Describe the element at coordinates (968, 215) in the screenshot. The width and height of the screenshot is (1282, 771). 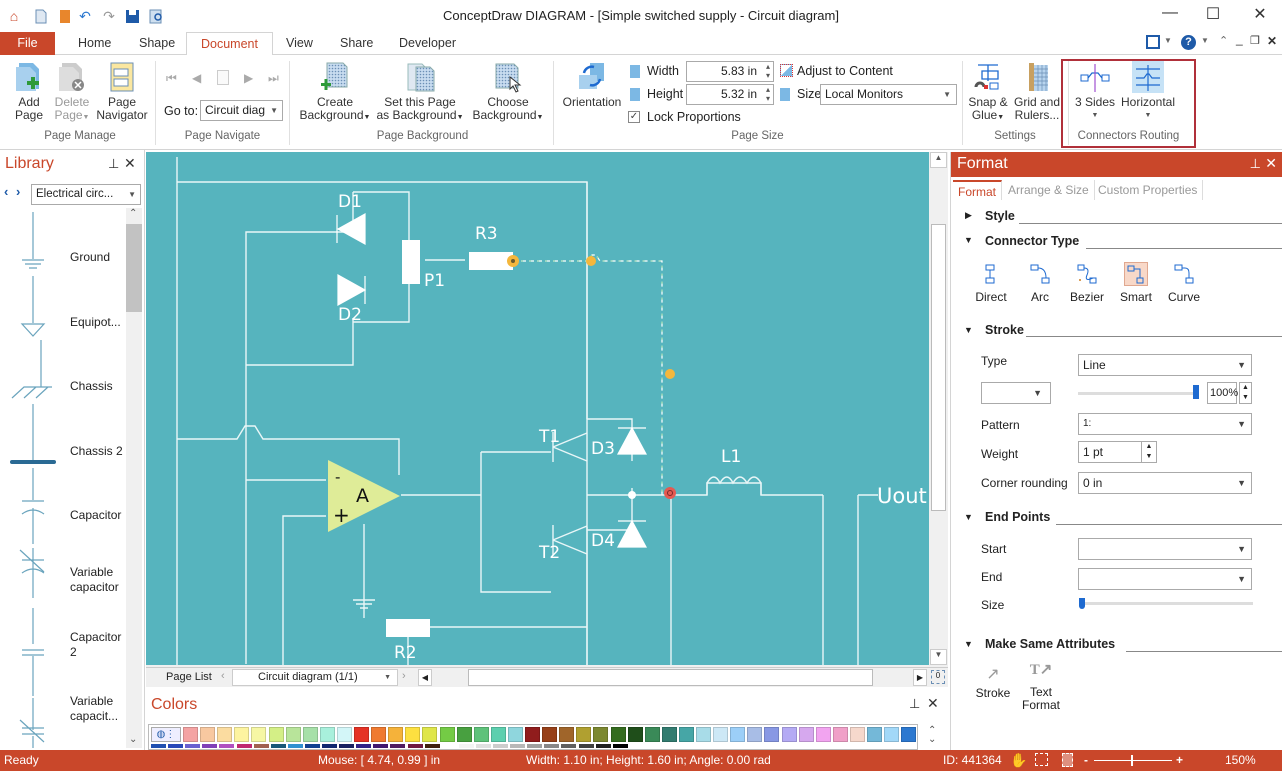
I see `expand-icon: ▶` at that location.